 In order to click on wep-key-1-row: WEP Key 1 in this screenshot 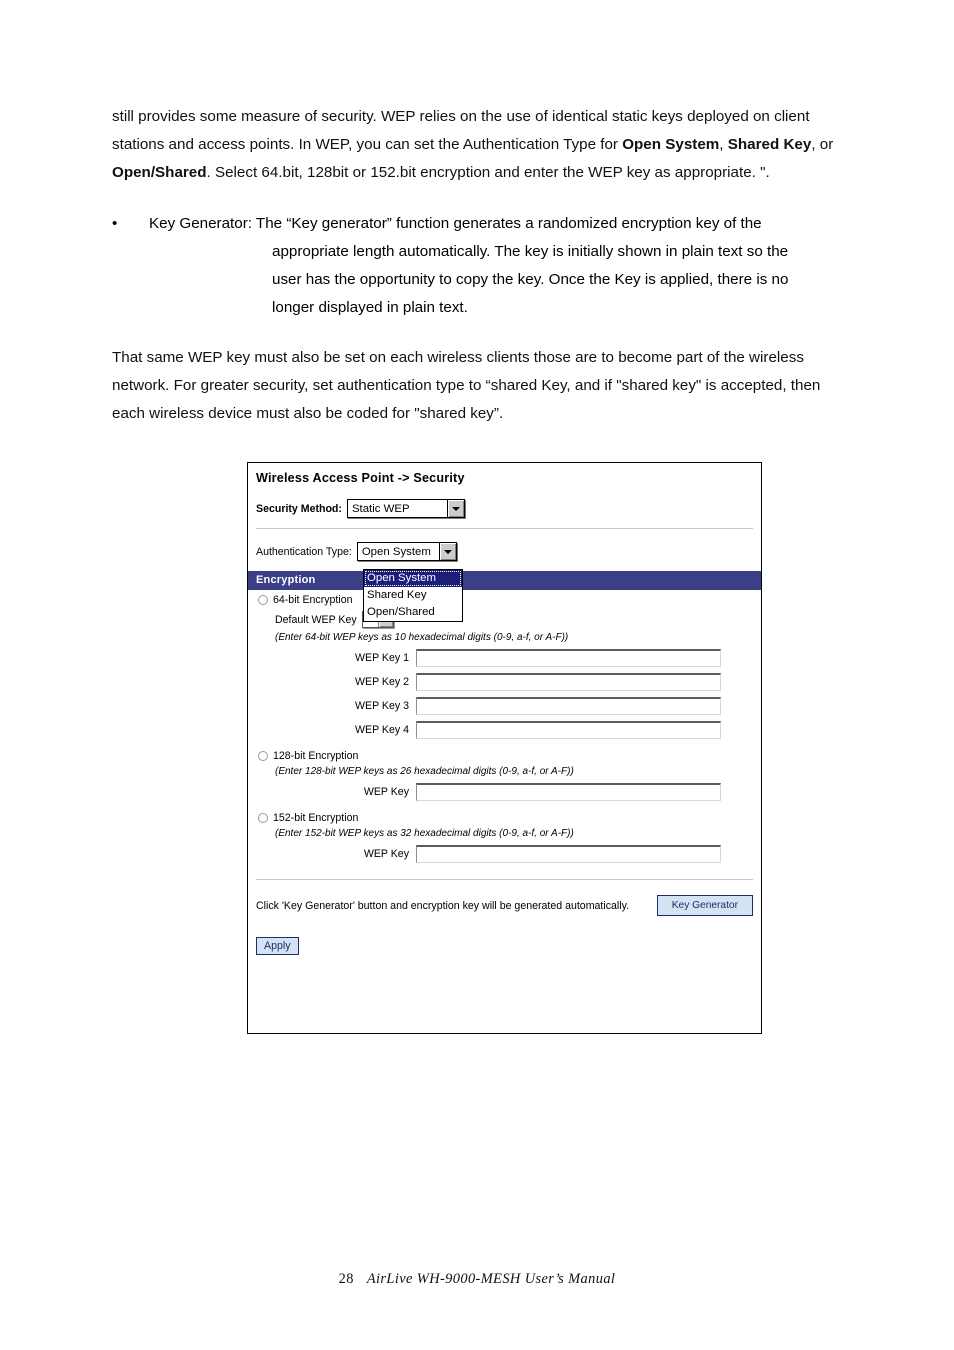, I will do `click(504, 655)`.